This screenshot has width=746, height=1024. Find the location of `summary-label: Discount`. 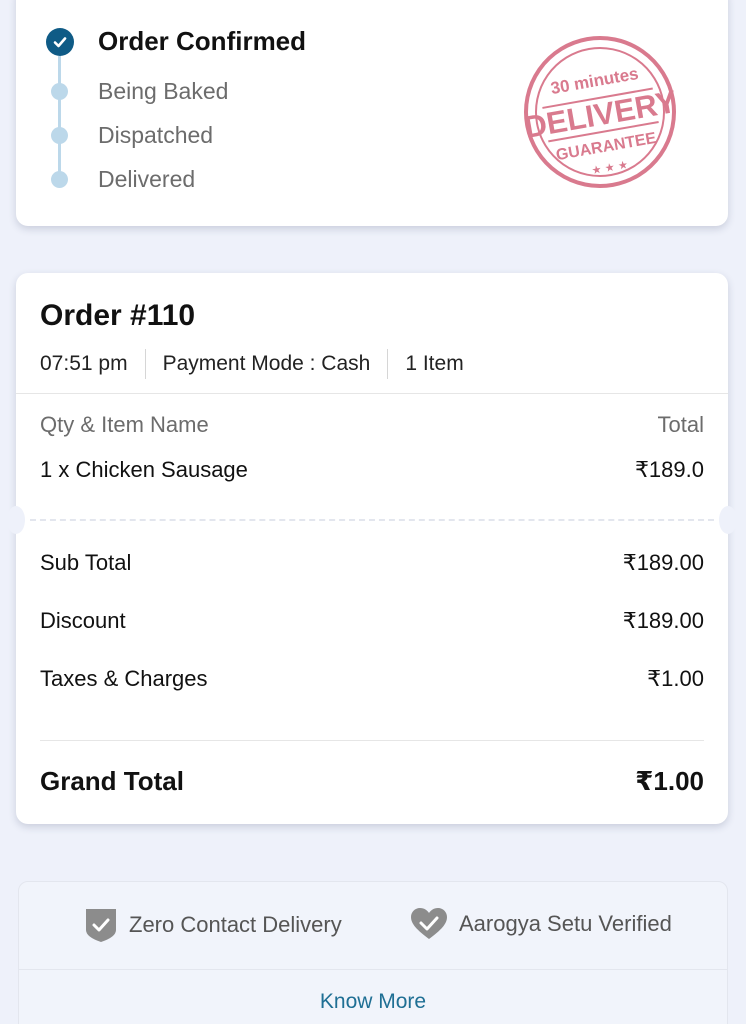

summary-label: Discount is located at coordinates (83, 620).